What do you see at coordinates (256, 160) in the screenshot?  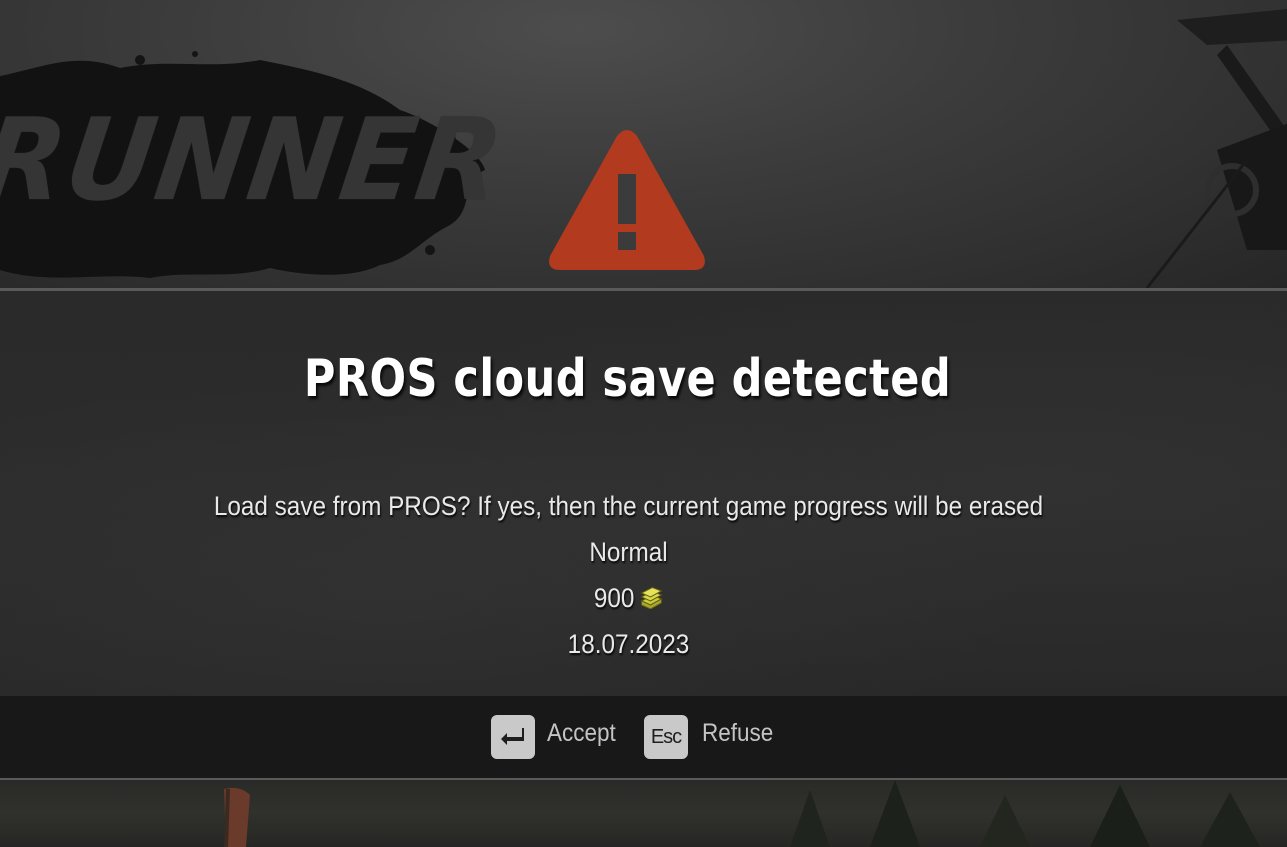 I see `logo-text: RUNNER` at bounding box center [256, 160].